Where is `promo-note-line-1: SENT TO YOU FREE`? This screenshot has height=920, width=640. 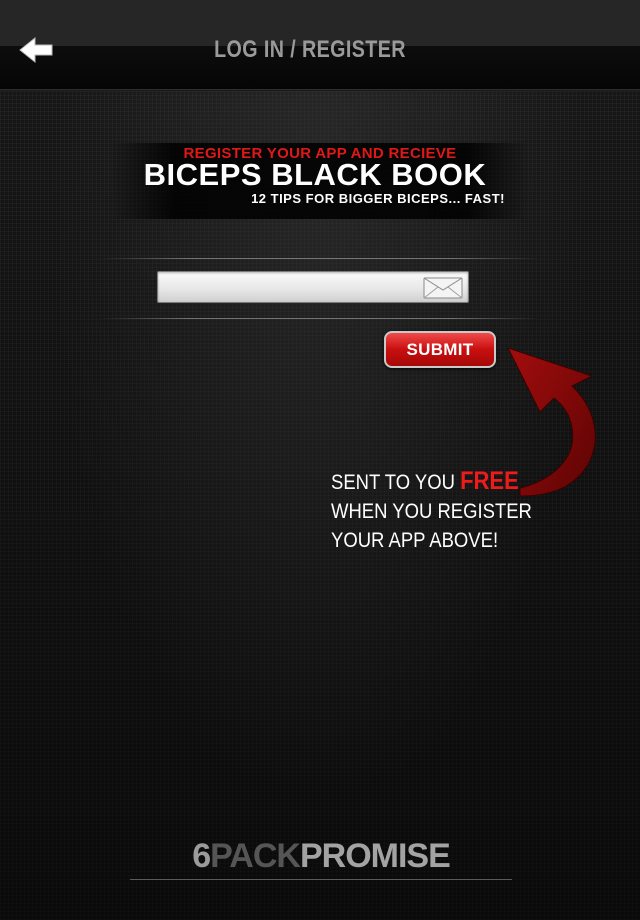 promo-note-line-1: SENT TO YOU FREE is located at coordinates (428, 482).